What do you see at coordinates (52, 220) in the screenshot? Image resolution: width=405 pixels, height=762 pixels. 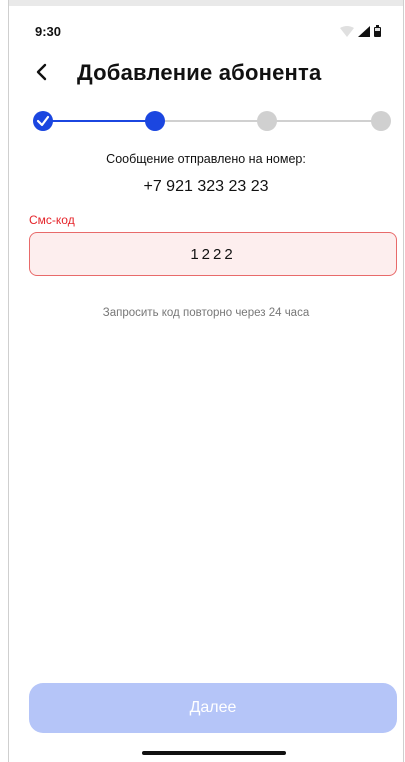 I see `sms-code-label: Смс-код` at bounding box center [52, 220].